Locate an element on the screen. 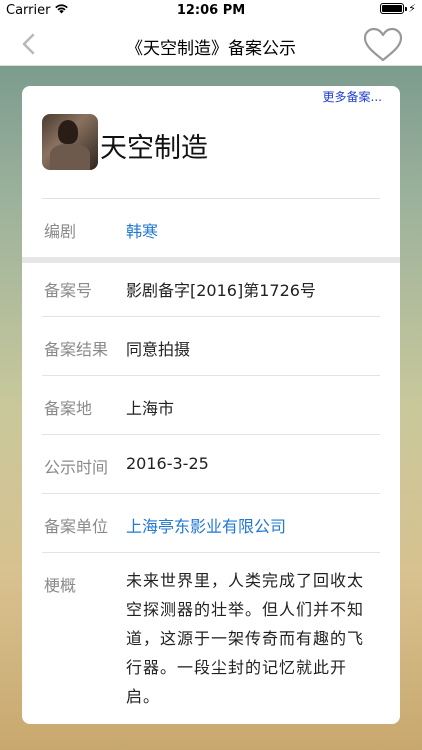  movie-title: 天空制造 is located at coordinates (154, 148).